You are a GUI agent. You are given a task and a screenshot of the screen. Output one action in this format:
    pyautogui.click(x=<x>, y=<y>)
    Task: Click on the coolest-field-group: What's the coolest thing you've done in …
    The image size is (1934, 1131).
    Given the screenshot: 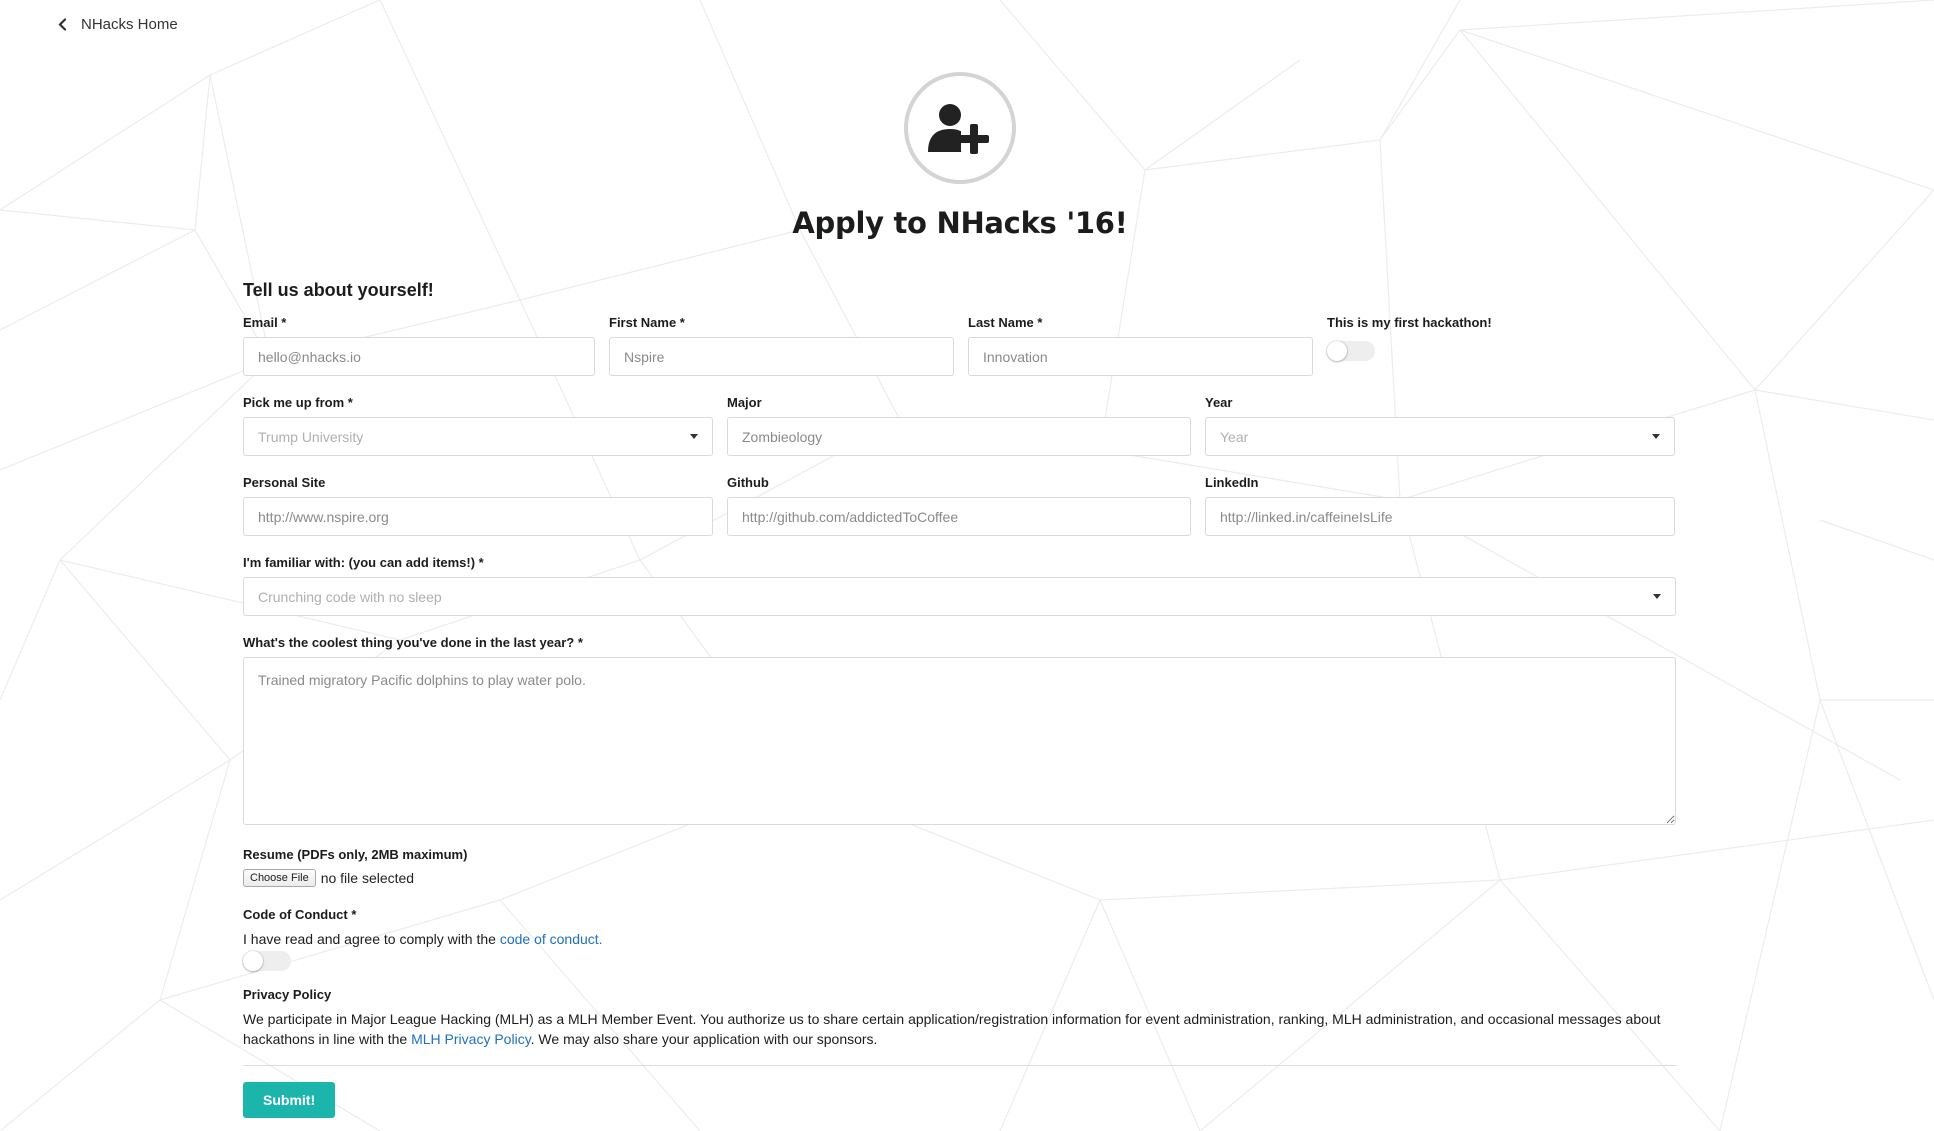 What is the action you would take?
    pyautogui.click(x=959, y=730)
    